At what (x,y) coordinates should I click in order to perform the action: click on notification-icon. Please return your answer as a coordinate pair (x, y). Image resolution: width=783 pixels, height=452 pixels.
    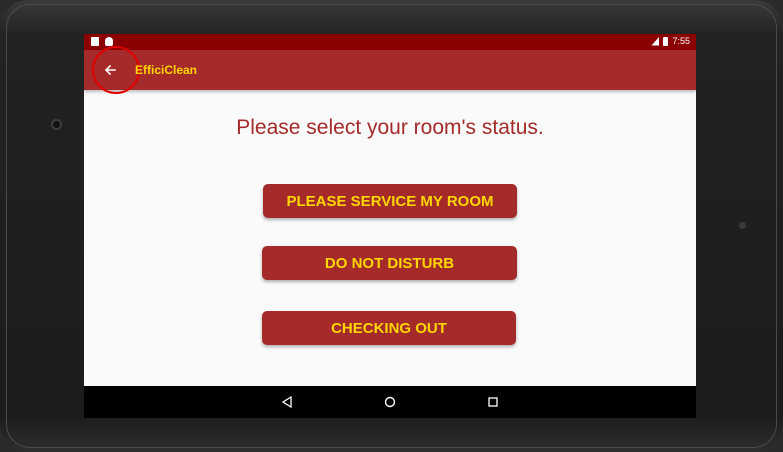
    Looking at the image, I should click on (95, 41).